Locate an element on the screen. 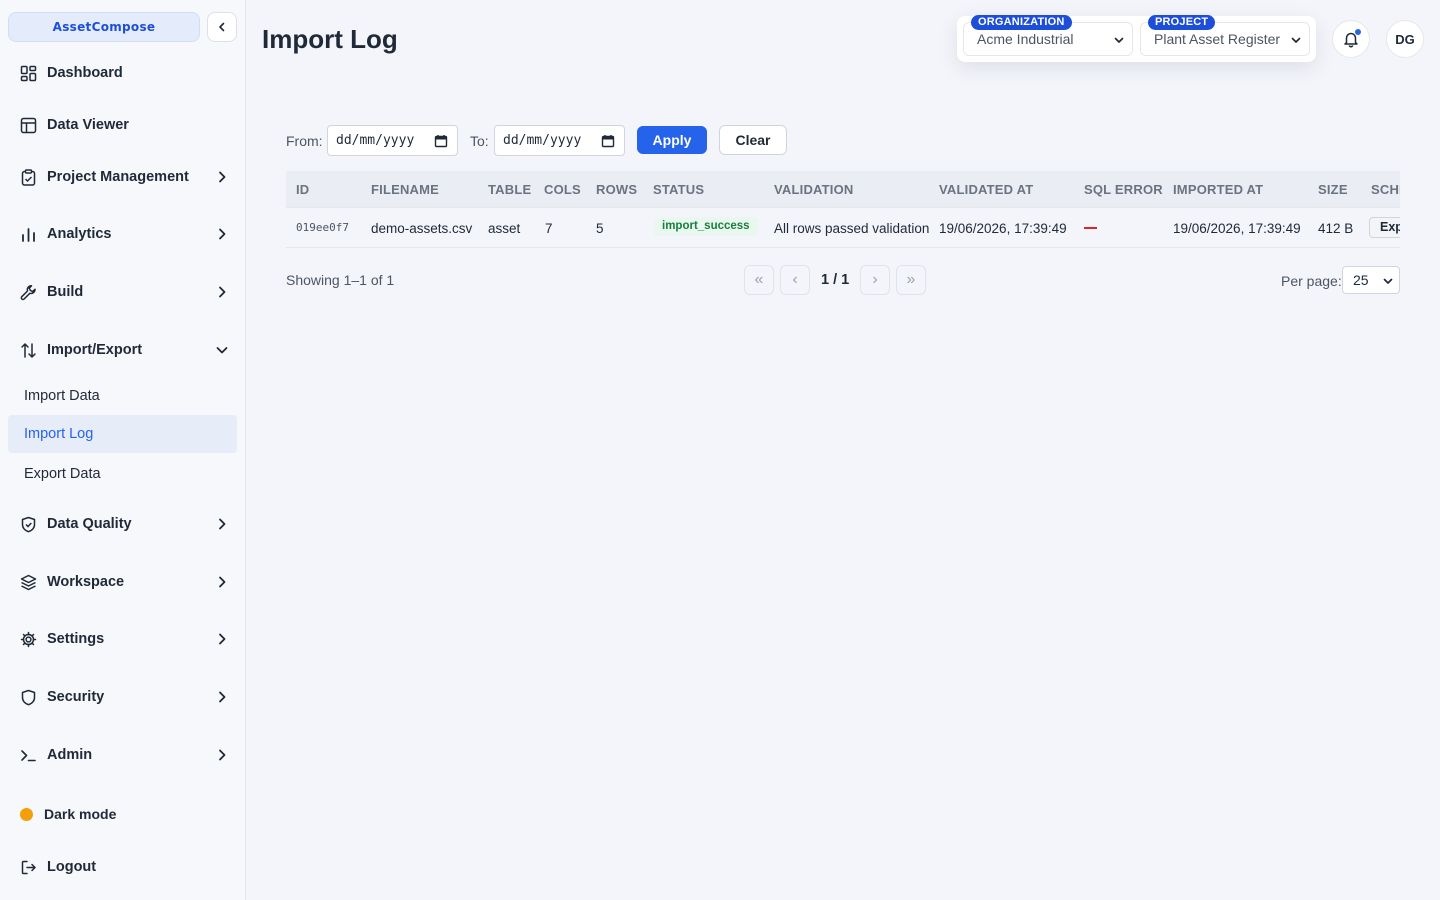 The image size is (1440, 900). status-badge: import_success is located at coordinates (706, 226).